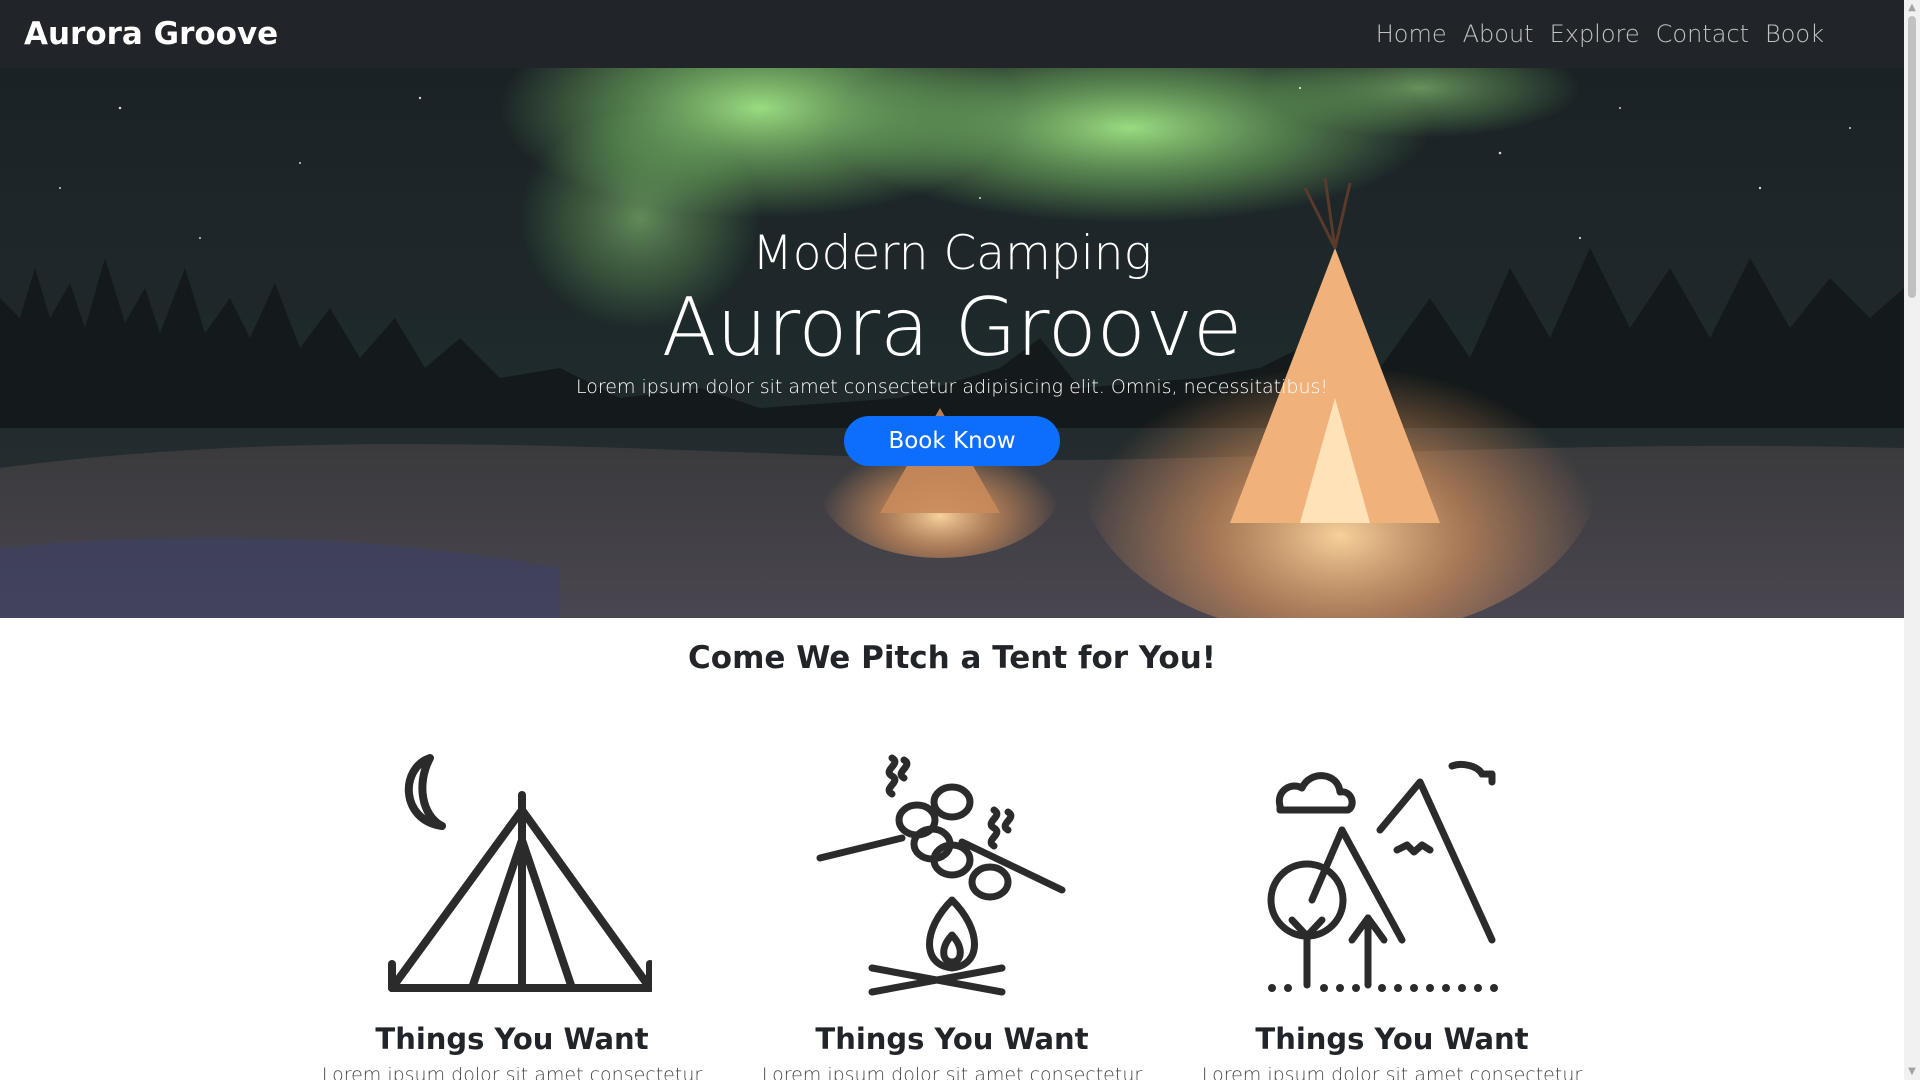 The image size is (1920, 1080). Describe the element at coordinates (952, 875) in the screenshot. I see `campfire-marshmallow-icon` at that location.